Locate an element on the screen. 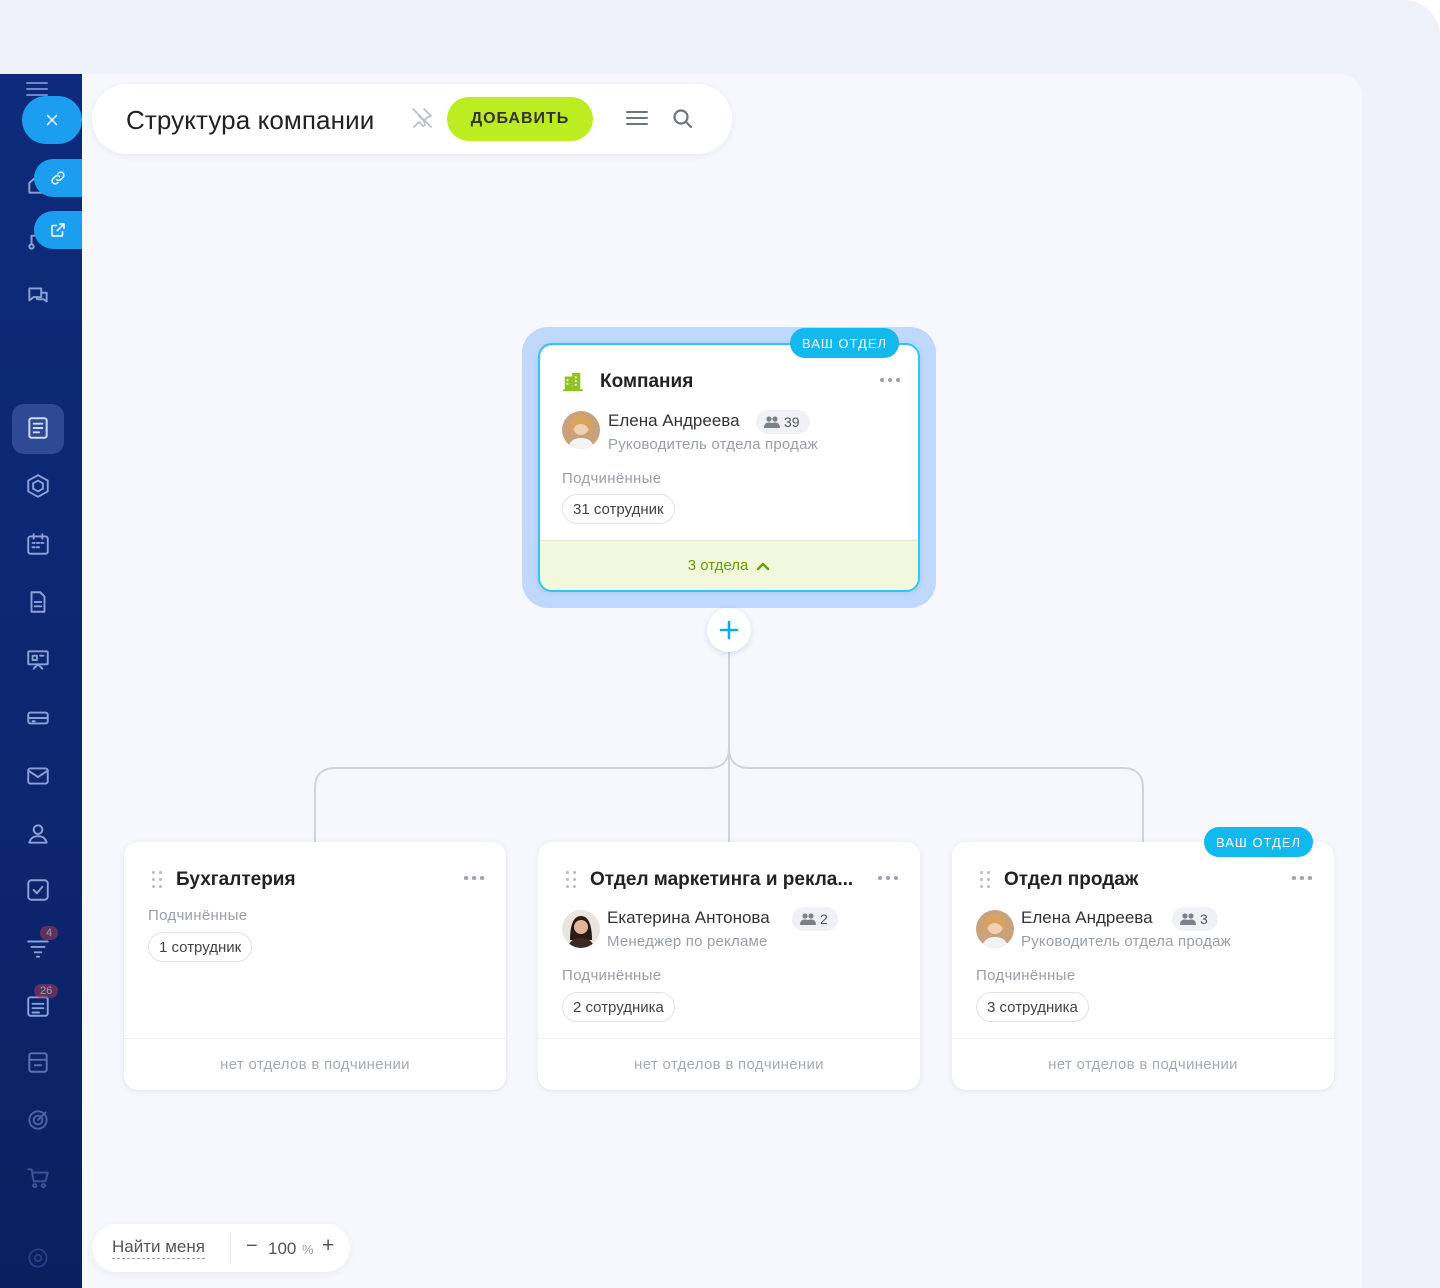  contacts-icon is located at coordinates (38, 834).